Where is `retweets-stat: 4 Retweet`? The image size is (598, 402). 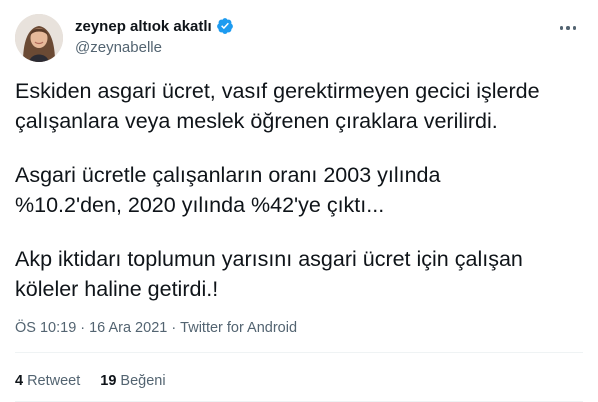
retweets-stat: 4 Retweet is located at coordinates (47, 381).